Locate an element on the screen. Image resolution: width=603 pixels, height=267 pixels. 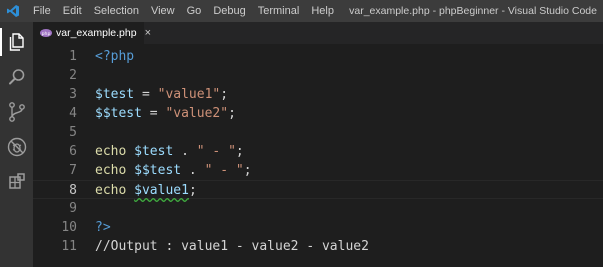
menu-selection: Selection is located at coordinates (116, 11).